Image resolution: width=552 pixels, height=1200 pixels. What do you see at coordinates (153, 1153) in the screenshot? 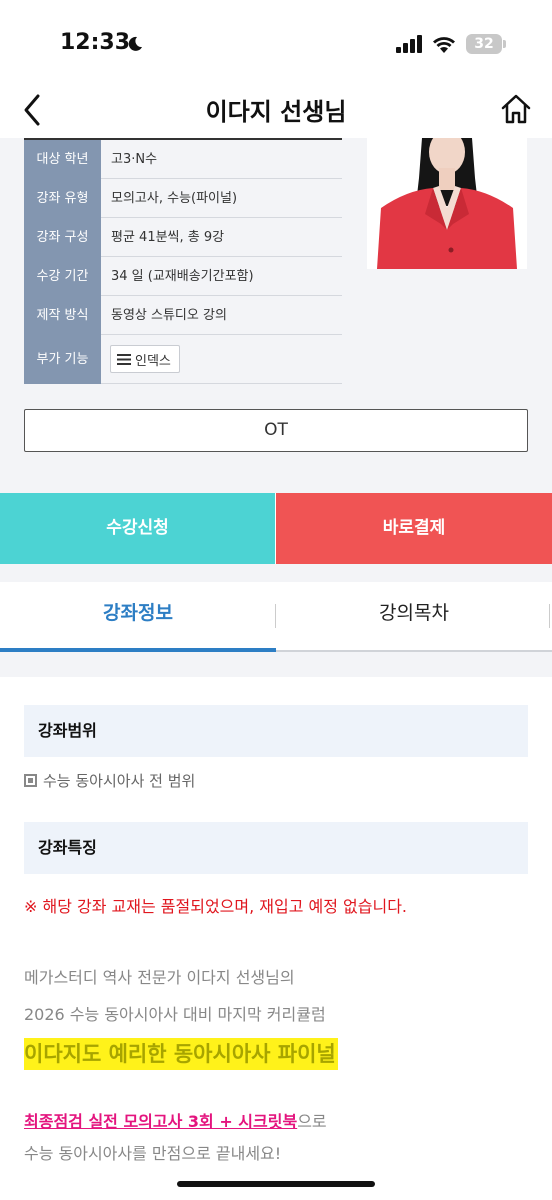
I see `closing-line: 수능 동아시아사를 만점으로 끝내세요!` at bounding box center [153, 1153].